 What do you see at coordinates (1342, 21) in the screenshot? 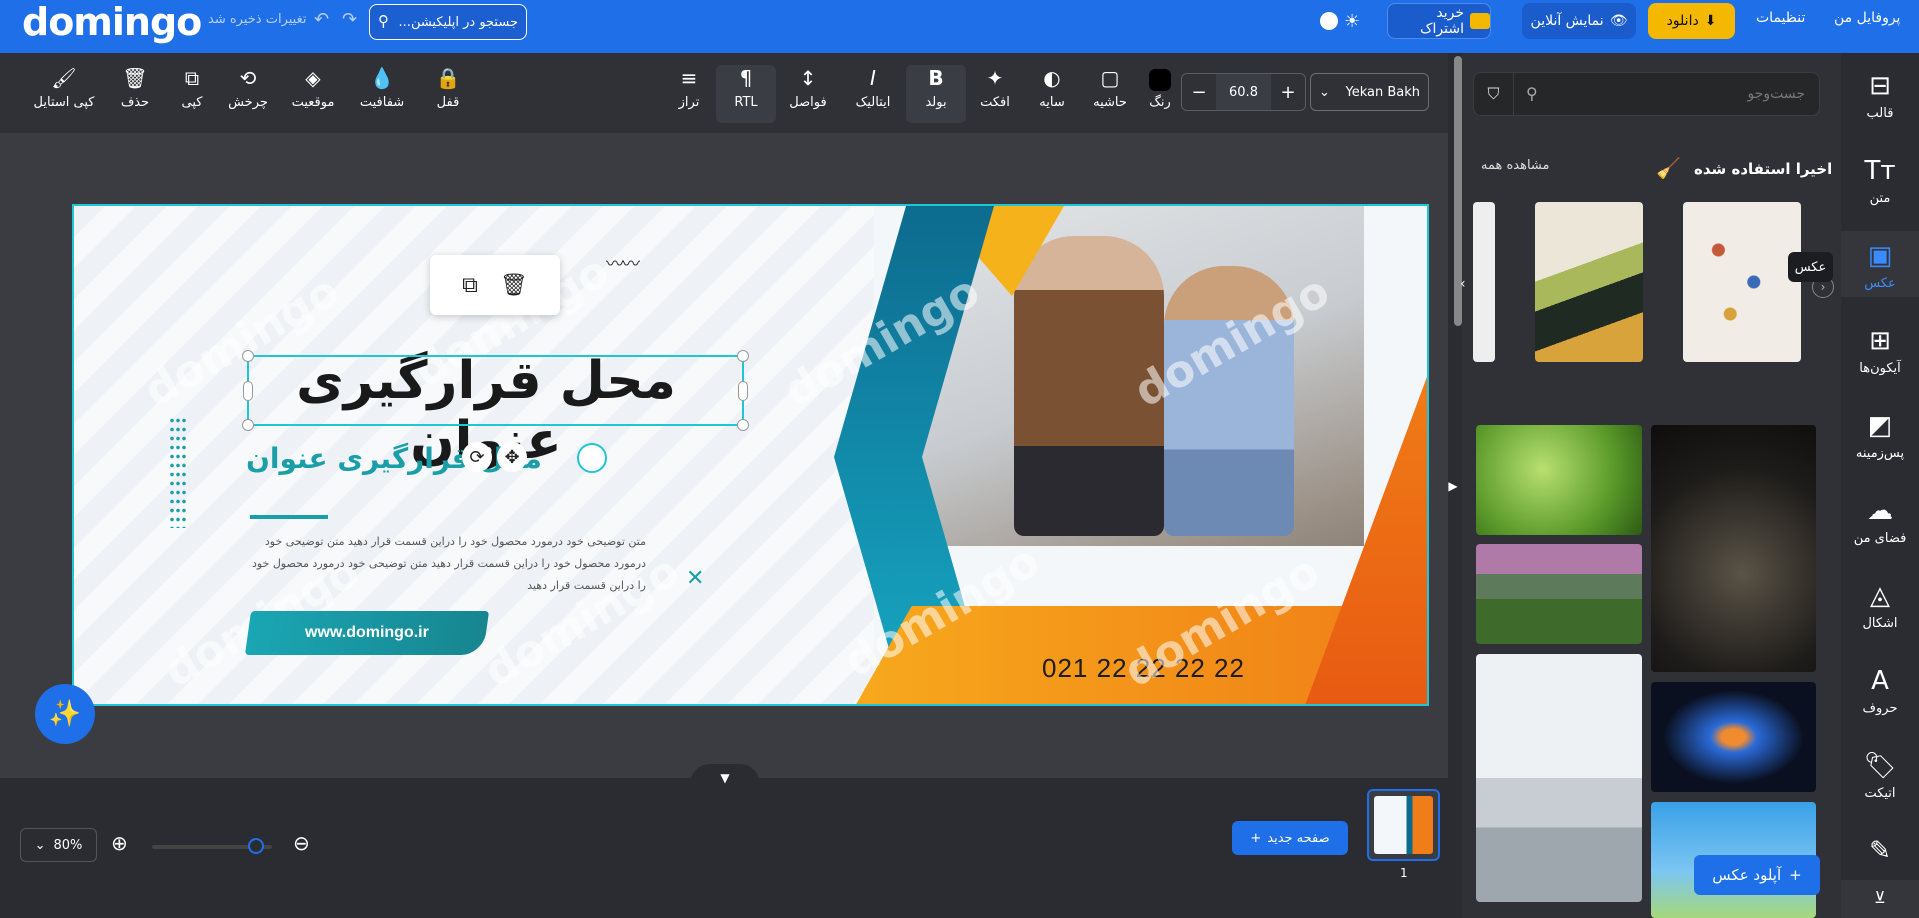
I see `theme-toggle: ☀` at bounding box center [1342, 21].